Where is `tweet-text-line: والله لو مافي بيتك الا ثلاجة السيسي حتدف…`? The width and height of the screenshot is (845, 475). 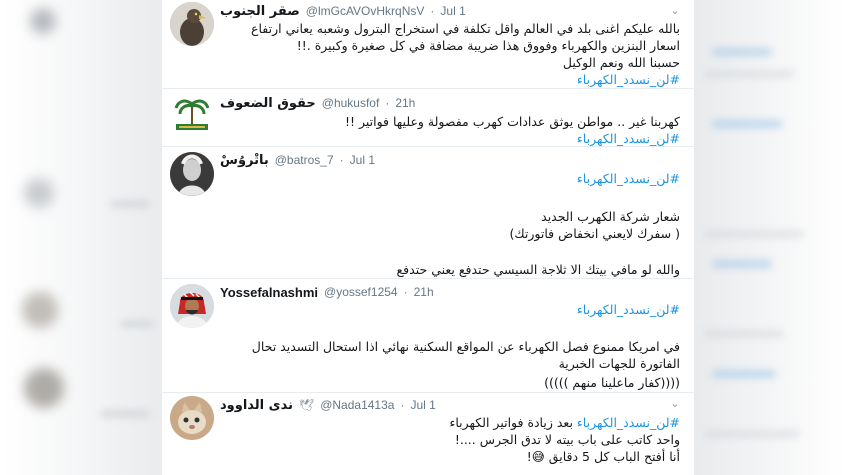 tweet-text-line: والله لو مافي بيتك الا ثلاجة السيسي حتدف… is located at coordinates (538, 269).